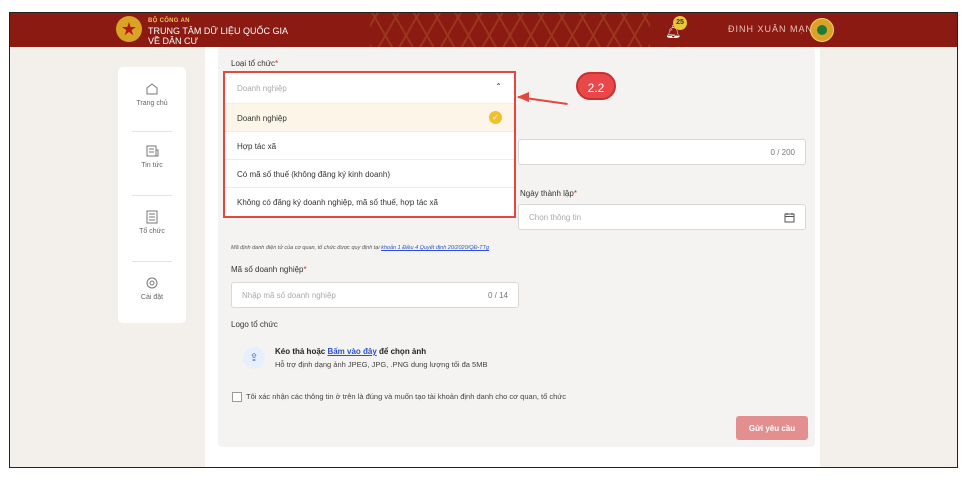 The width and height of the screenshot is (965, 481). I want to click on sidebar-item-label: Trang chủ, so click(152, 103).